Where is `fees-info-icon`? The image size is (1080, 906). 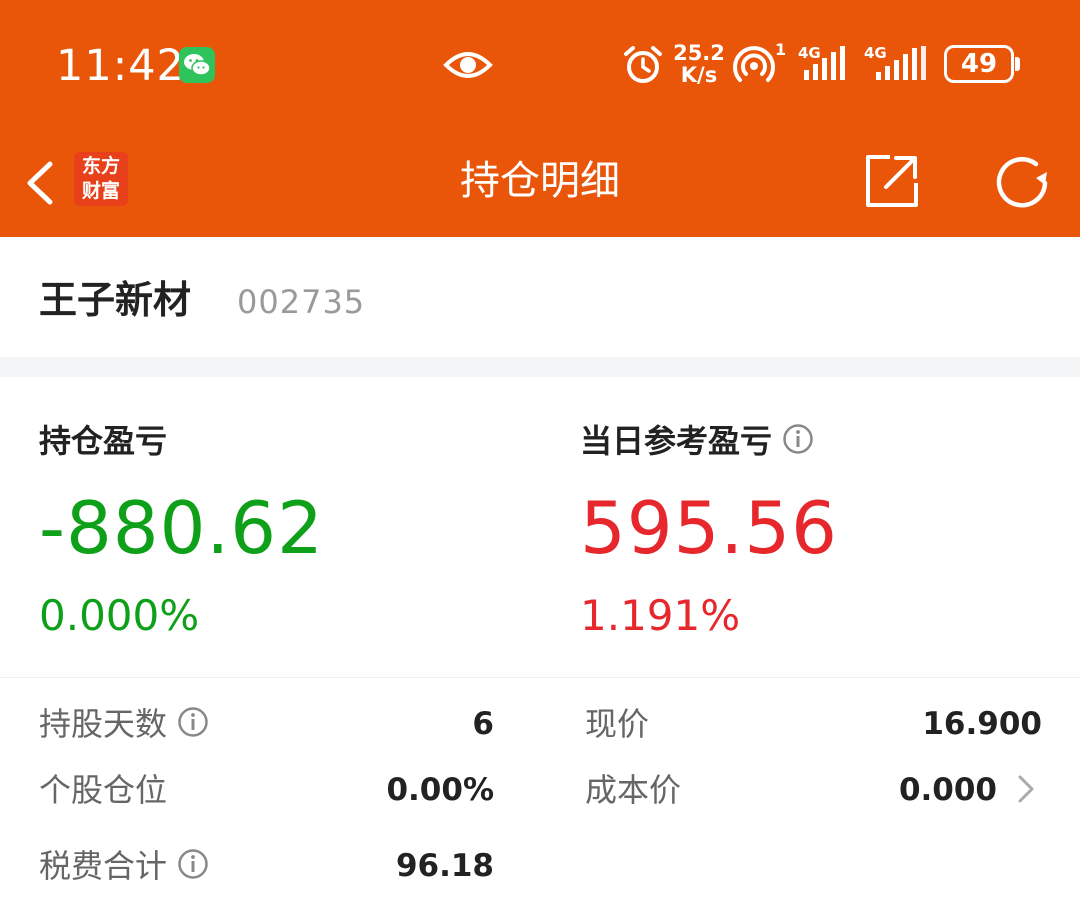 fees-info-icon is located at coordinates (193, 868).